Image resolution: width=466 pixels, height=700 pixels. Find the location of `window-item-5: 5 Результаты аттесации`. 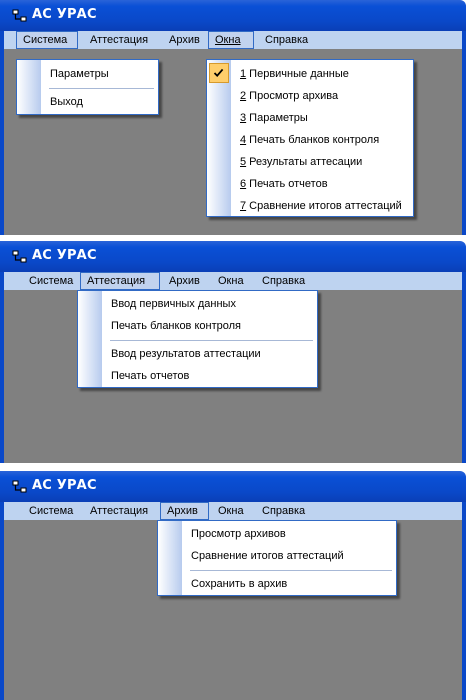

window-item-5: 5 Результаты аттесации is located at coordinates (322, 162).